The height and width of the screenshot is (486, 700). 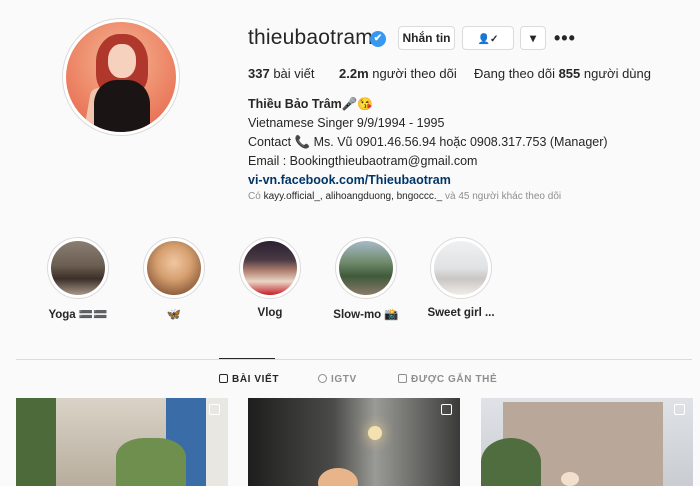 What do you see at coordinates (223, 378) in the screenshot?
I see `grid-icon` at bounding box center [223, 378].